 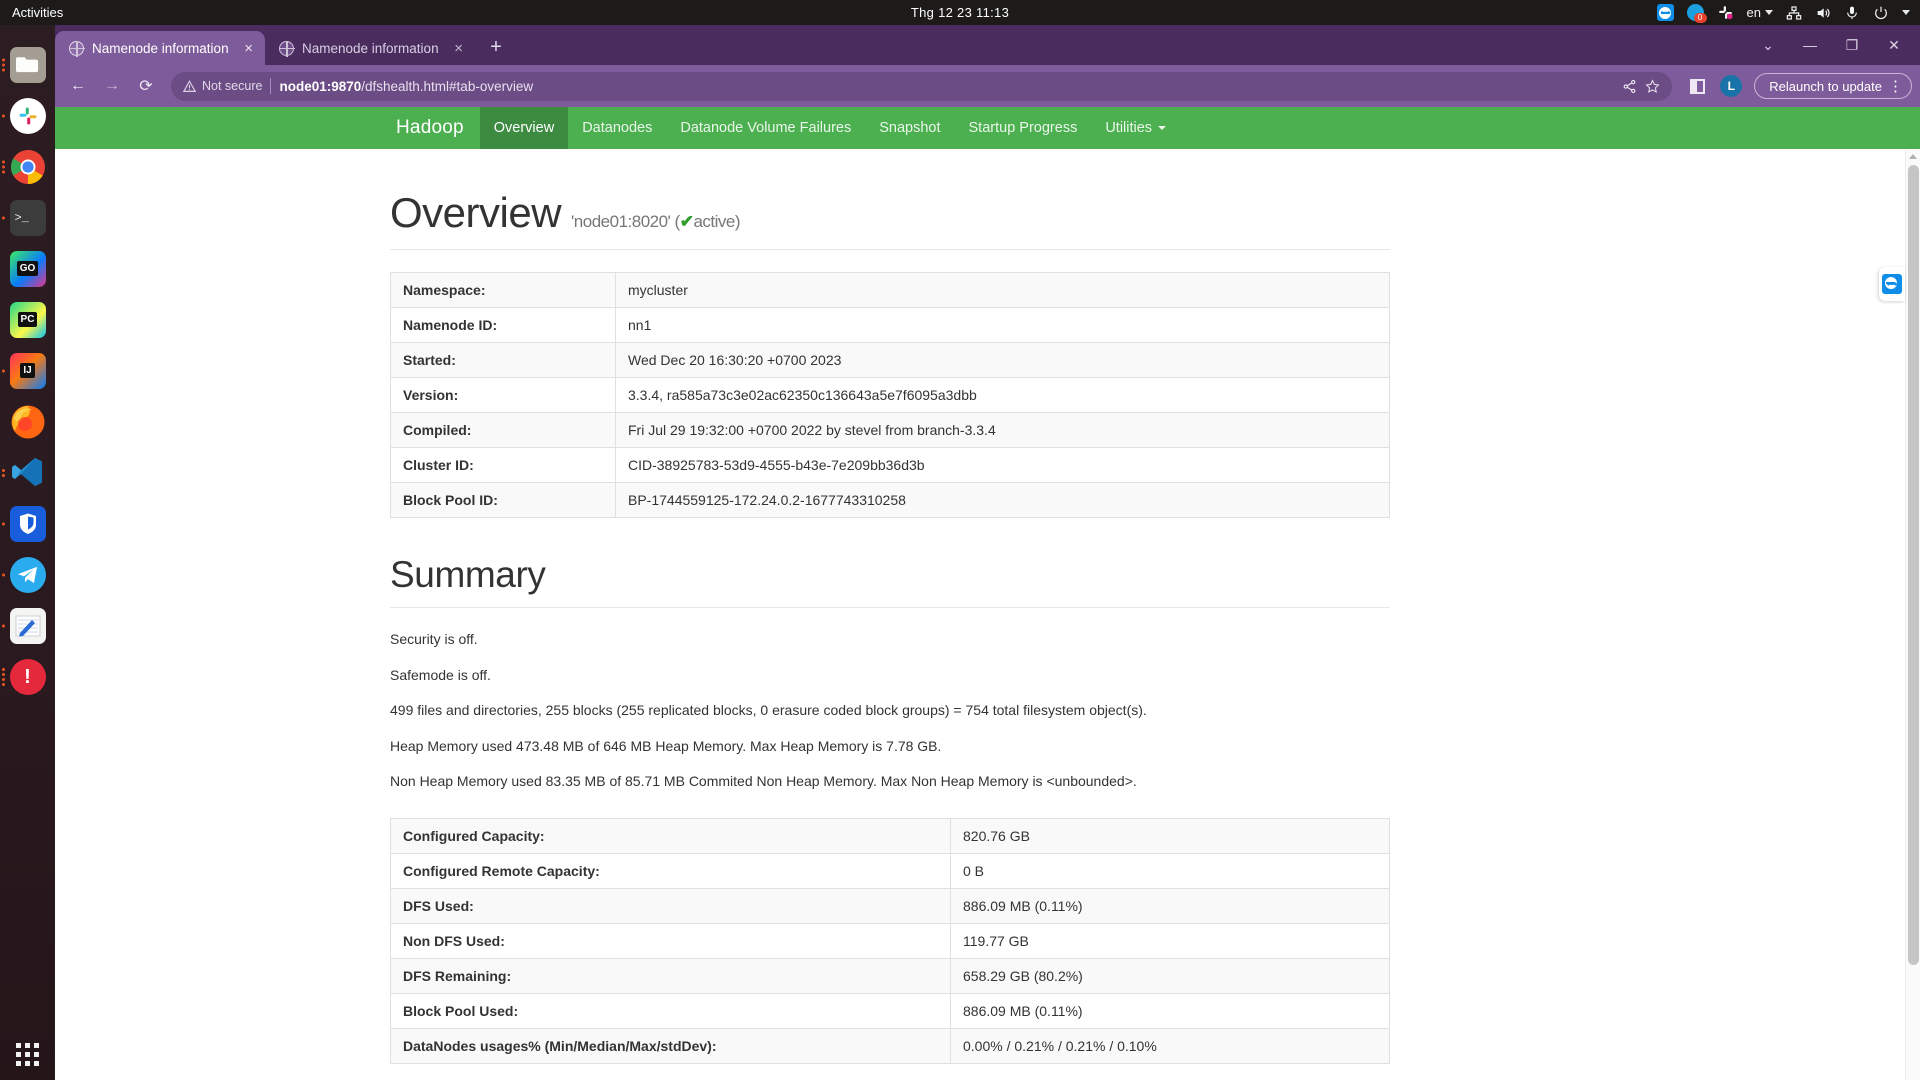 I want to click on browser-tab-2: Namenode information ×, so click(x=370, y=48).